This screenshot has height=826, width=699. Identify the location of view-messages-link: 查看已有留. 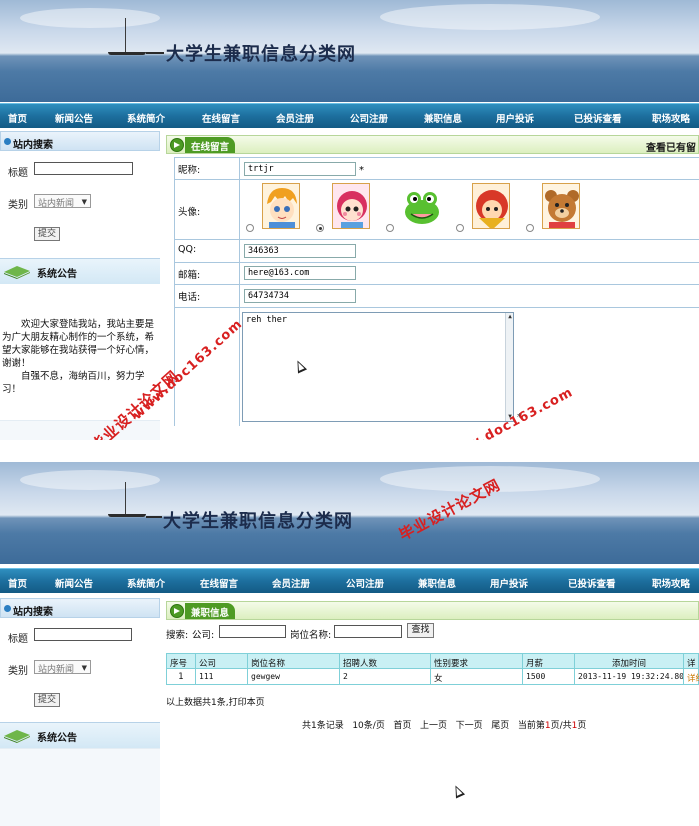
(671, 146).